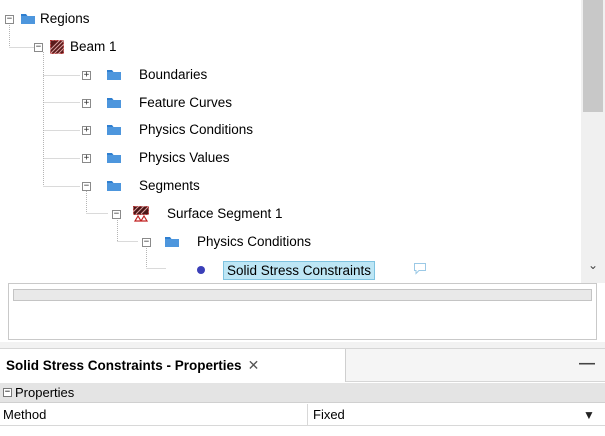  I want to click on close-icon: ✕, so click(254, 365).